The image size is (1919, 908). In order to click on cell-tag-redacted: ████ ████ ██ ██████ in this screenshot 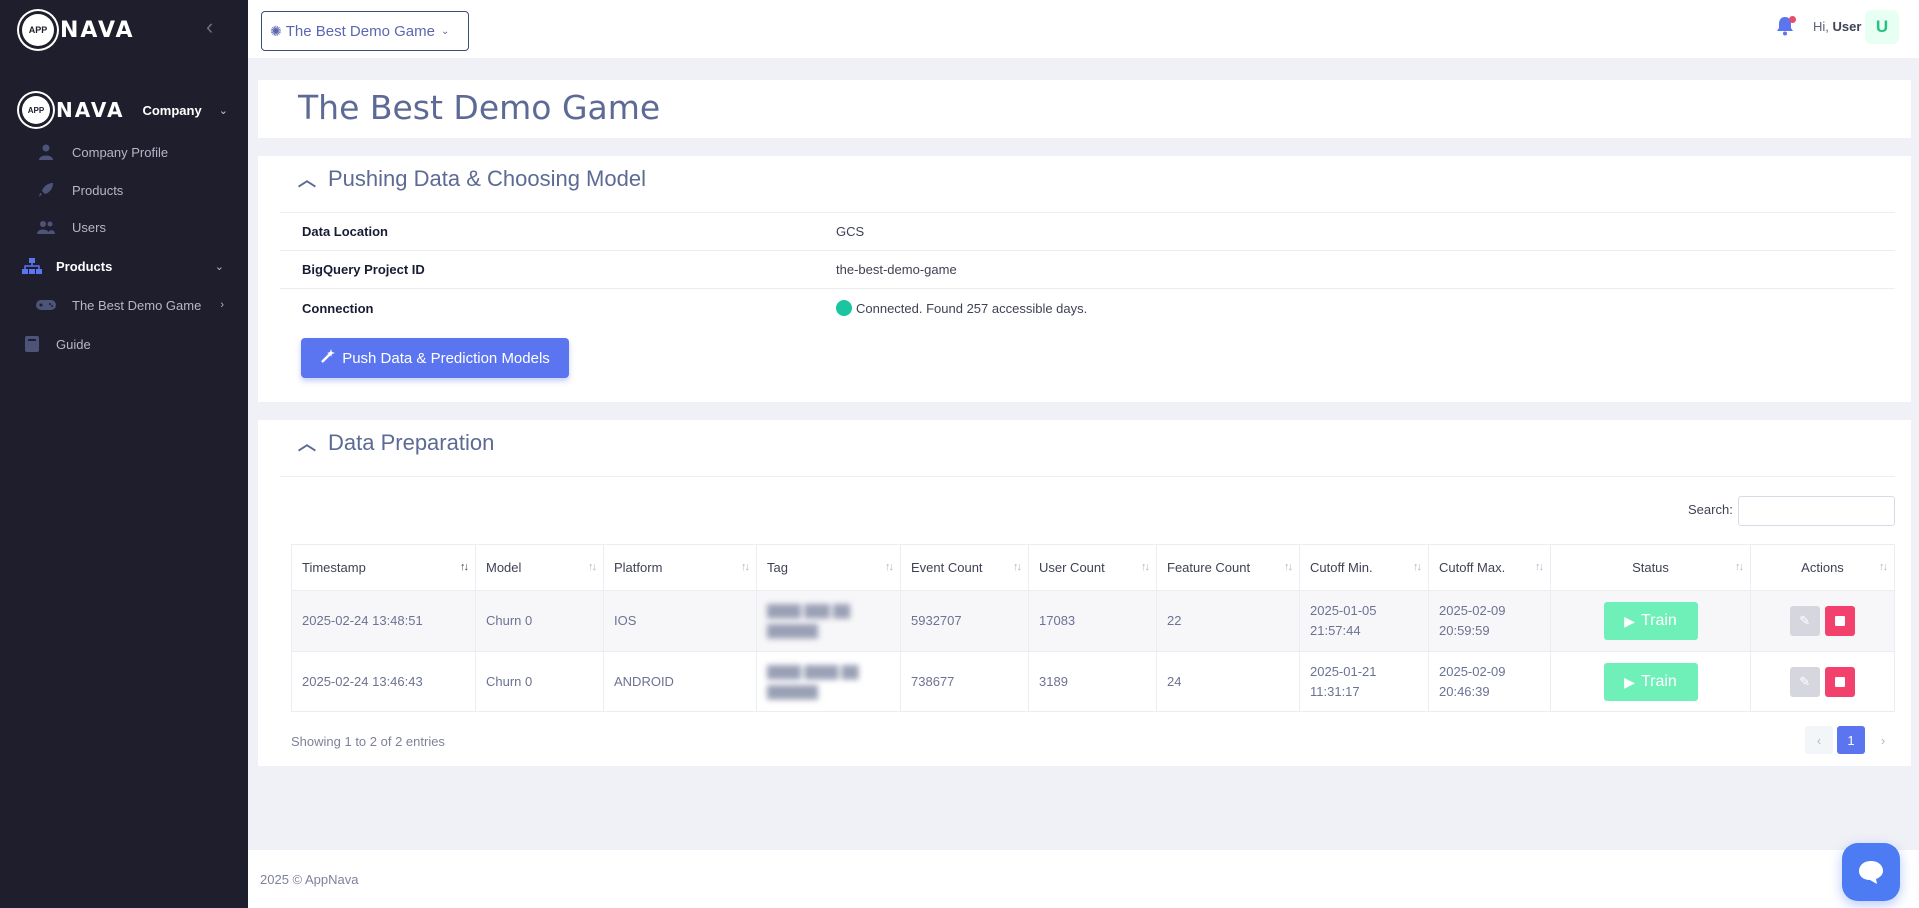, I will do `click(828, 681)`.